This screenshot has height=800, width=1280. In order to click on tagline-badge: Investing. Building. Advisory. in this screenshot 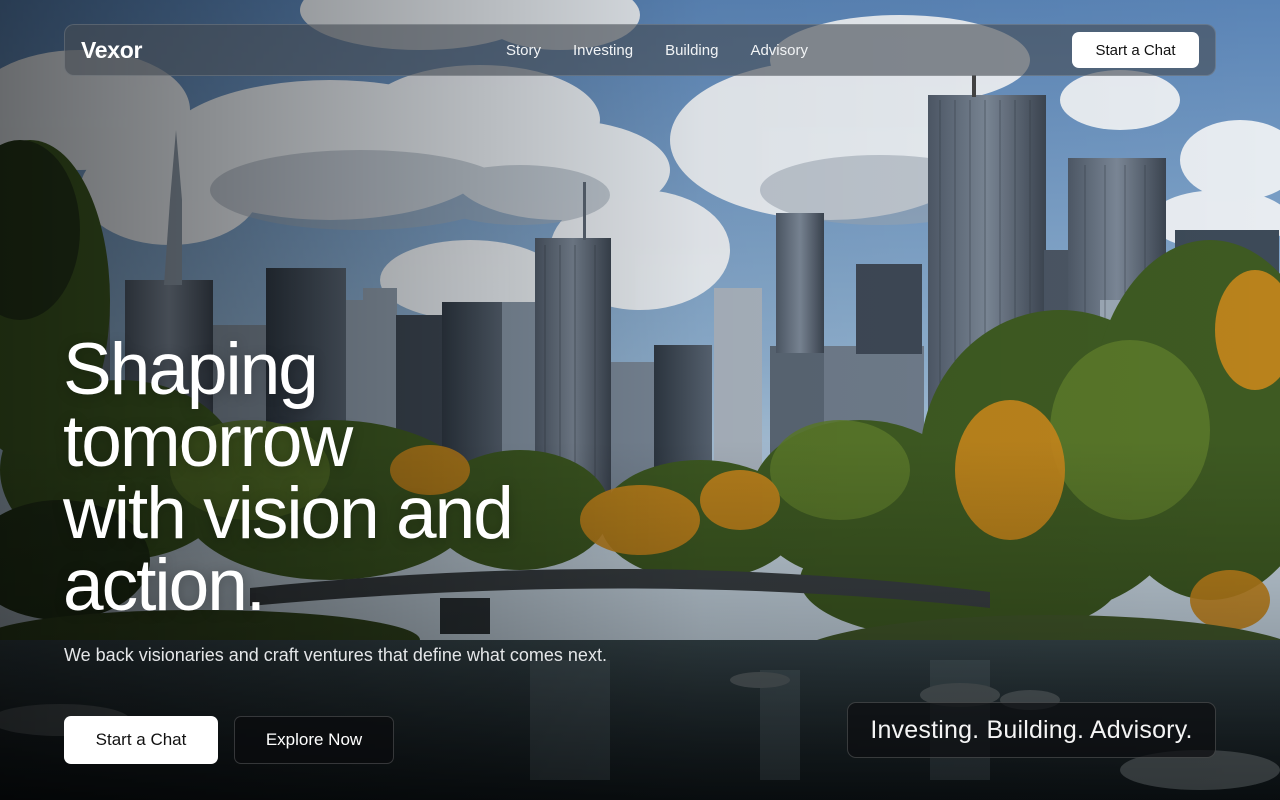, I will do `click(1031, 730)`.